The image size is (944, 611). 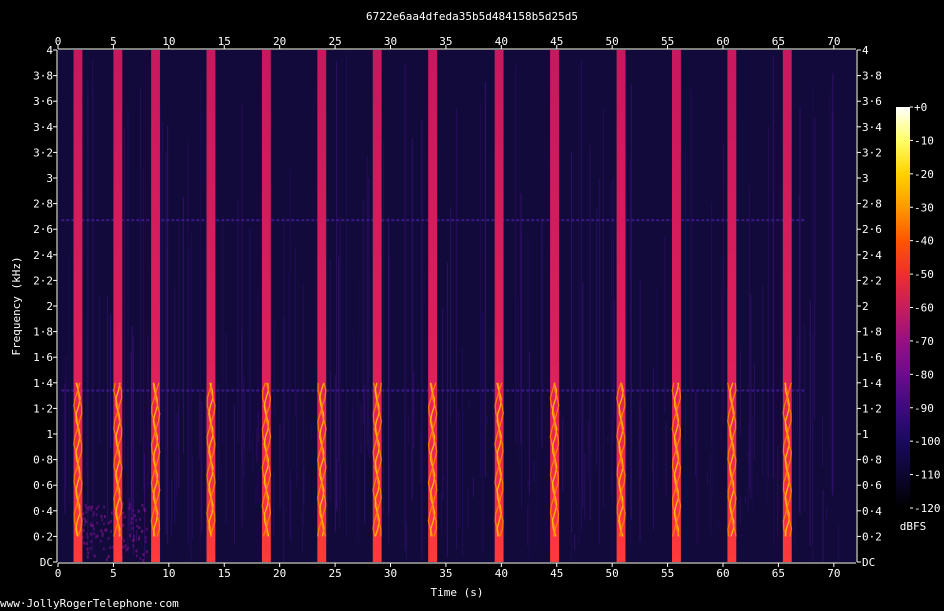 What do you see at coordinates (455, 571) in the screenshot?
I see `x-axis-bottom: 0 5 10 15 20 25 30 35 40 45 50 55 60 65 70` at bounding box center [455, 571].